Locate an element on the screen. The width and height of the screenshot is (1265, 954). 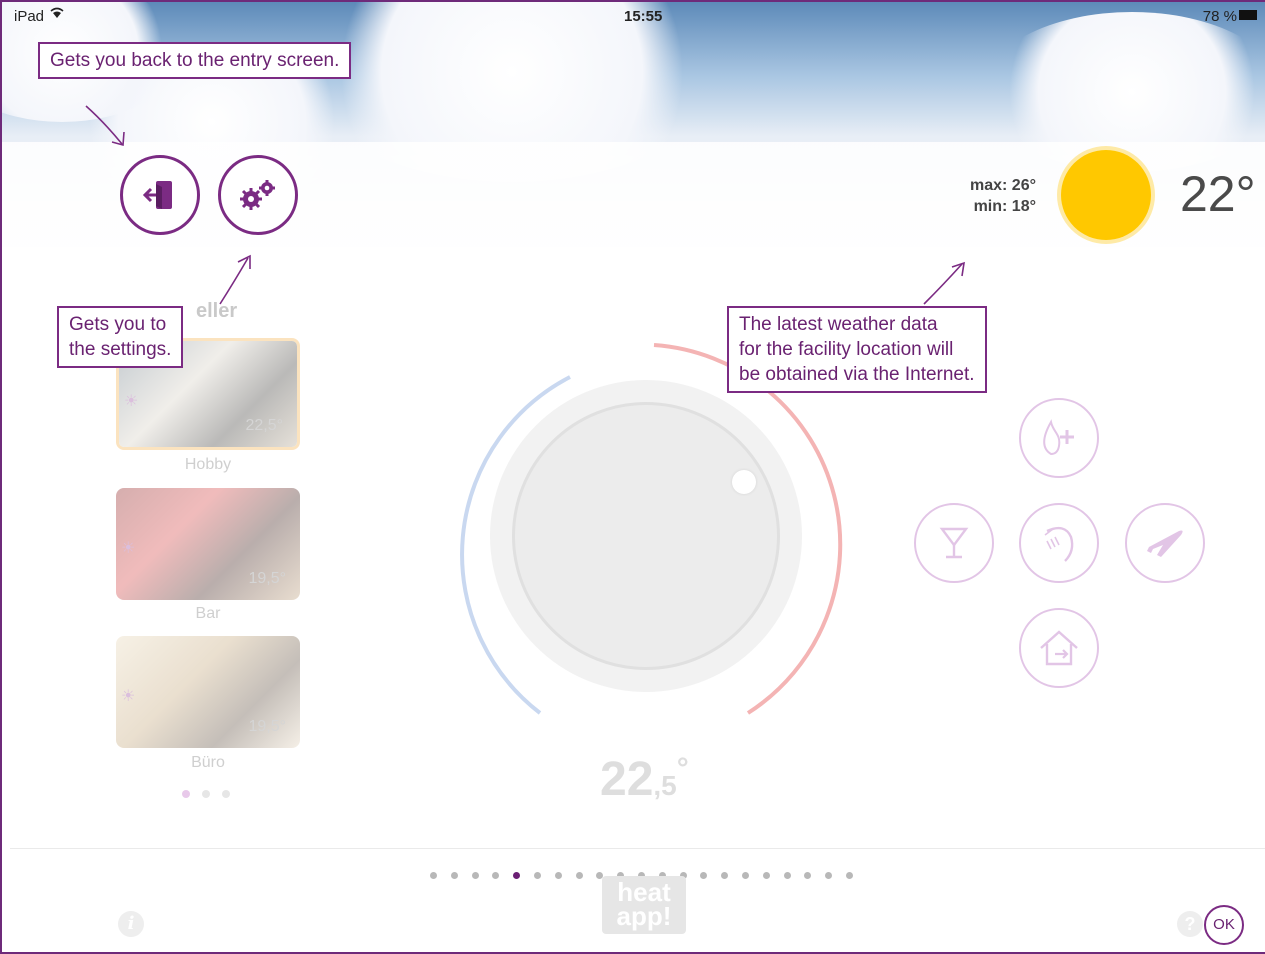
device-label: iPad is located at coordinates (29, 16).